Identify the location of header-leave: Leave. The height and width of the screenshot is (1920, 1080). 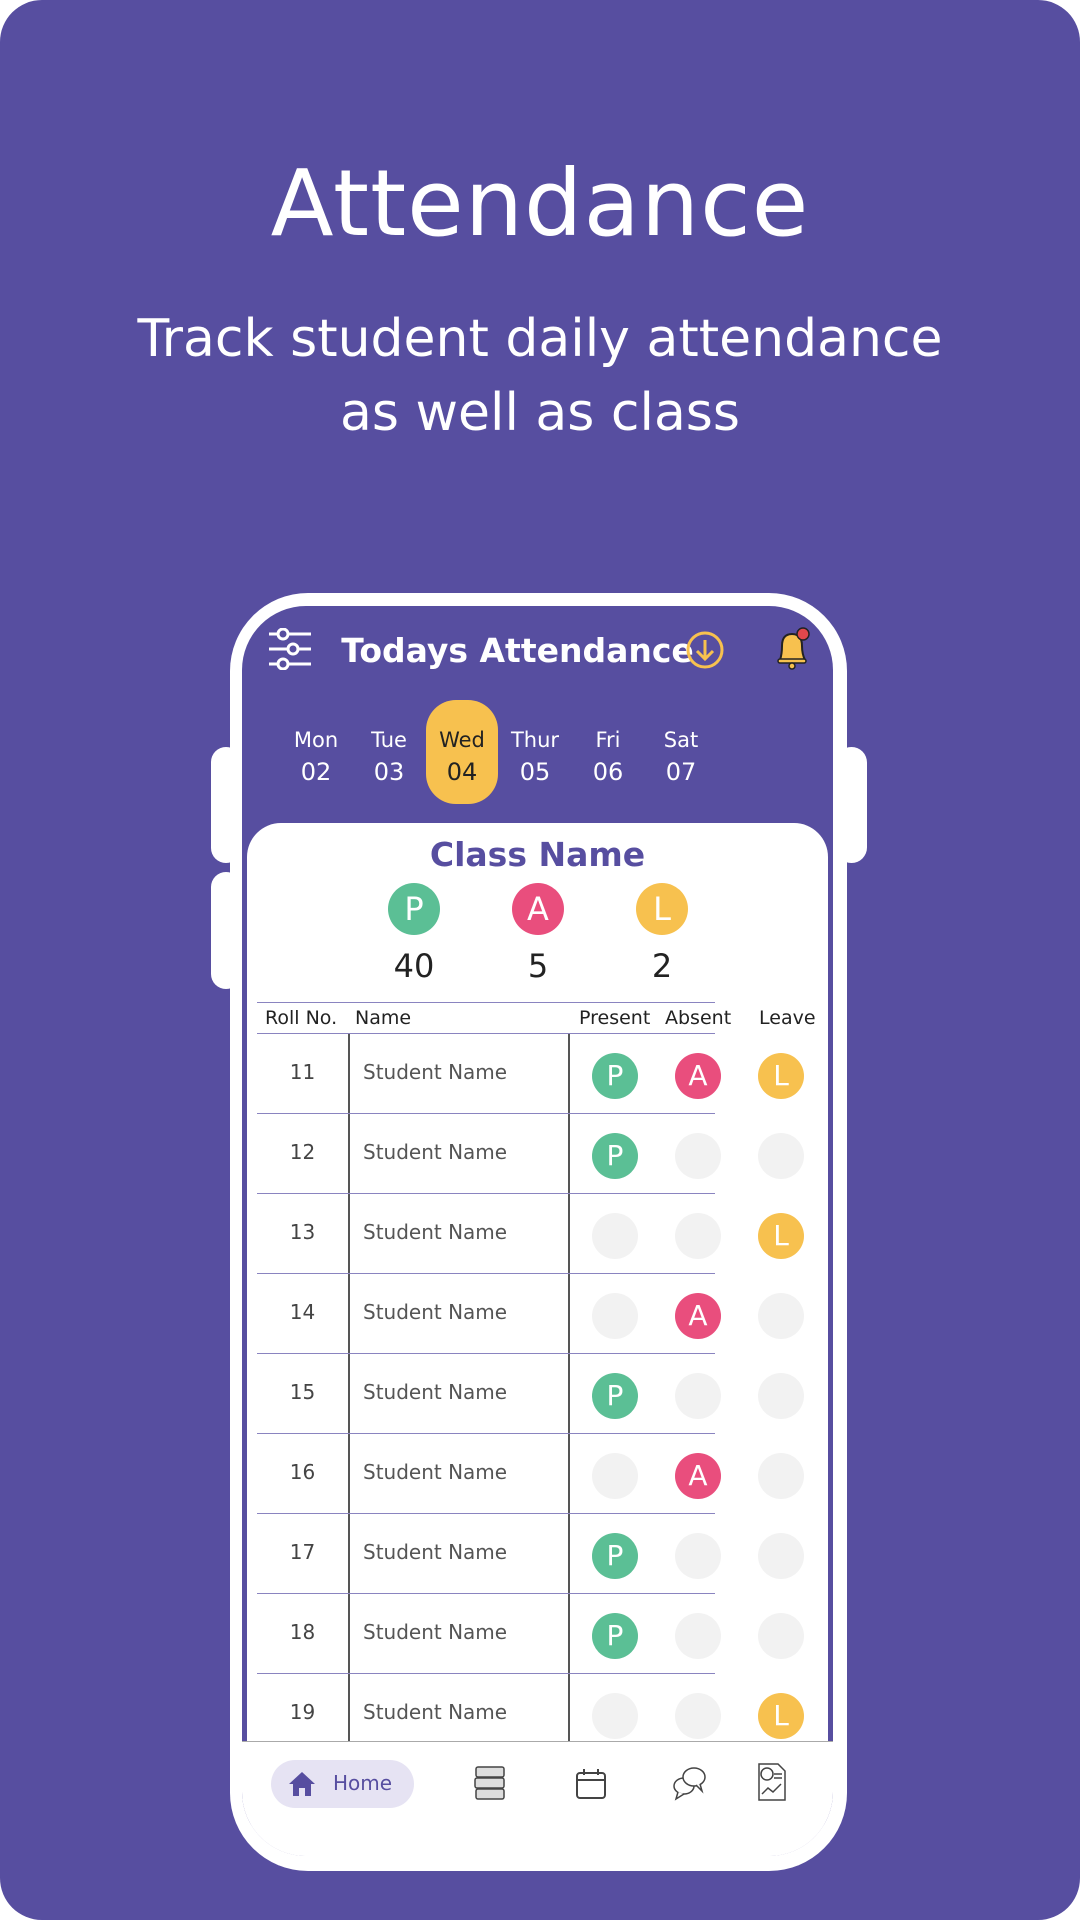
(787, 1018).